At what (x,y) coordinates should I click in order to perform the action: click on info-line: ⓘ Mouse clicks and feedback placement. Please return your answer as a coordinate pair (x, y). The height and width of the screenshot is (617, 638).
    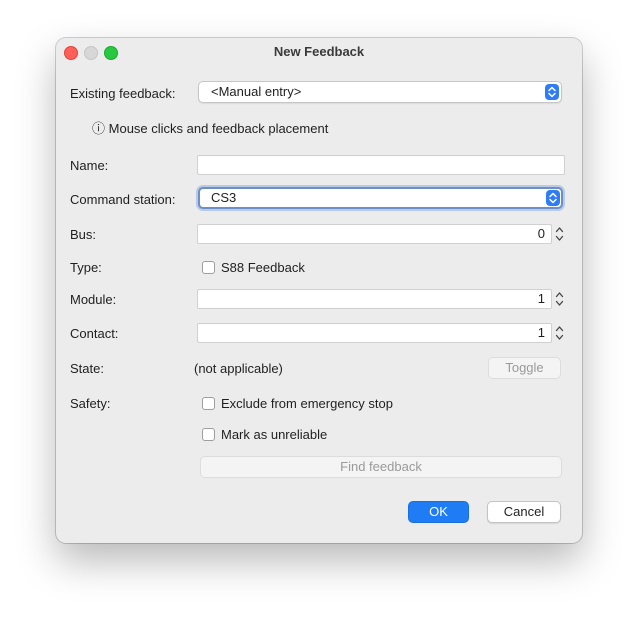
    Looking at the image, I should click on (210, 129).